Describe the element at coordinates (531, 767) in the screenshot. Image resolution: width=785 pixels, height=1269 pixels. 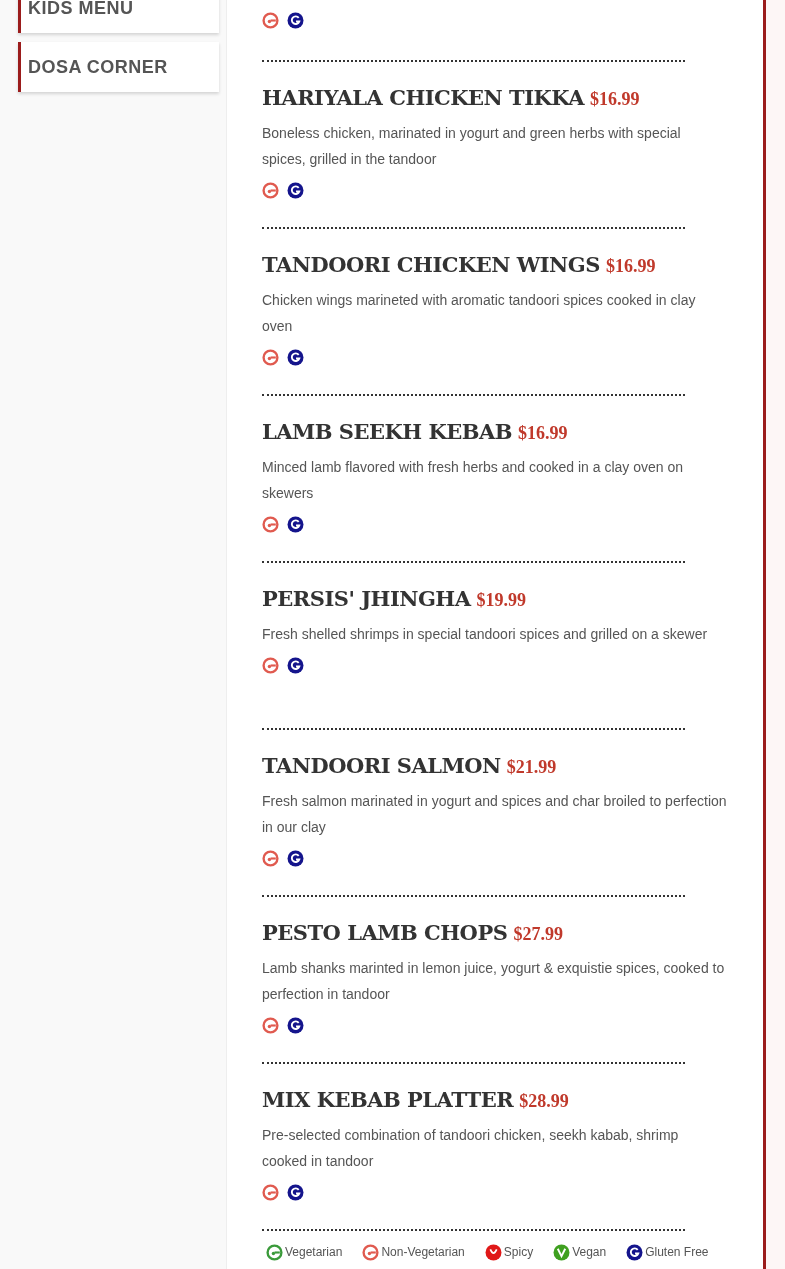
I see `dish-price: $21.99` at that location.